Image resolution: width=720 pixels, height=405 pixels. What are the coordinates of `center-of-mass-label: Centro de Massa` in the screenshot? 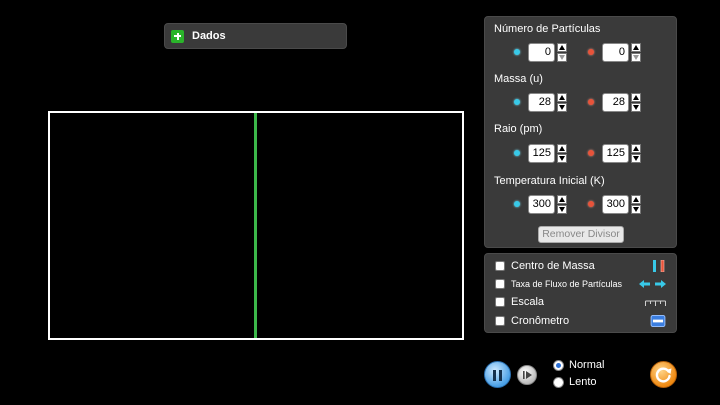 It's located at (553, 266).